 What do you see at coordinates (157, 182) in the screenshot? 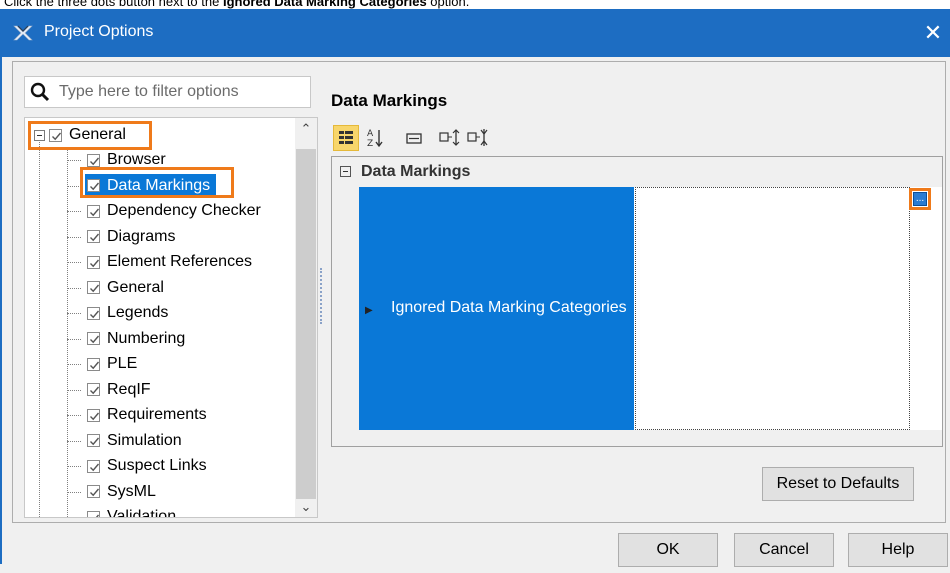
I see `highlight-data-markings` at bounding box center [157, 182].